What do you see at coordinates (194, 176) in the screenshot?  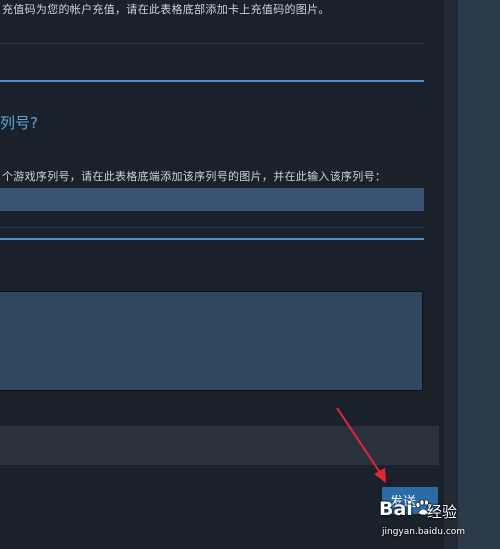 I see `serial-instruction-text: 个游戏序列号，请在此表格底端添加该序列号的图片，并在此输入该序列号：` at bounding box center [194, 176].